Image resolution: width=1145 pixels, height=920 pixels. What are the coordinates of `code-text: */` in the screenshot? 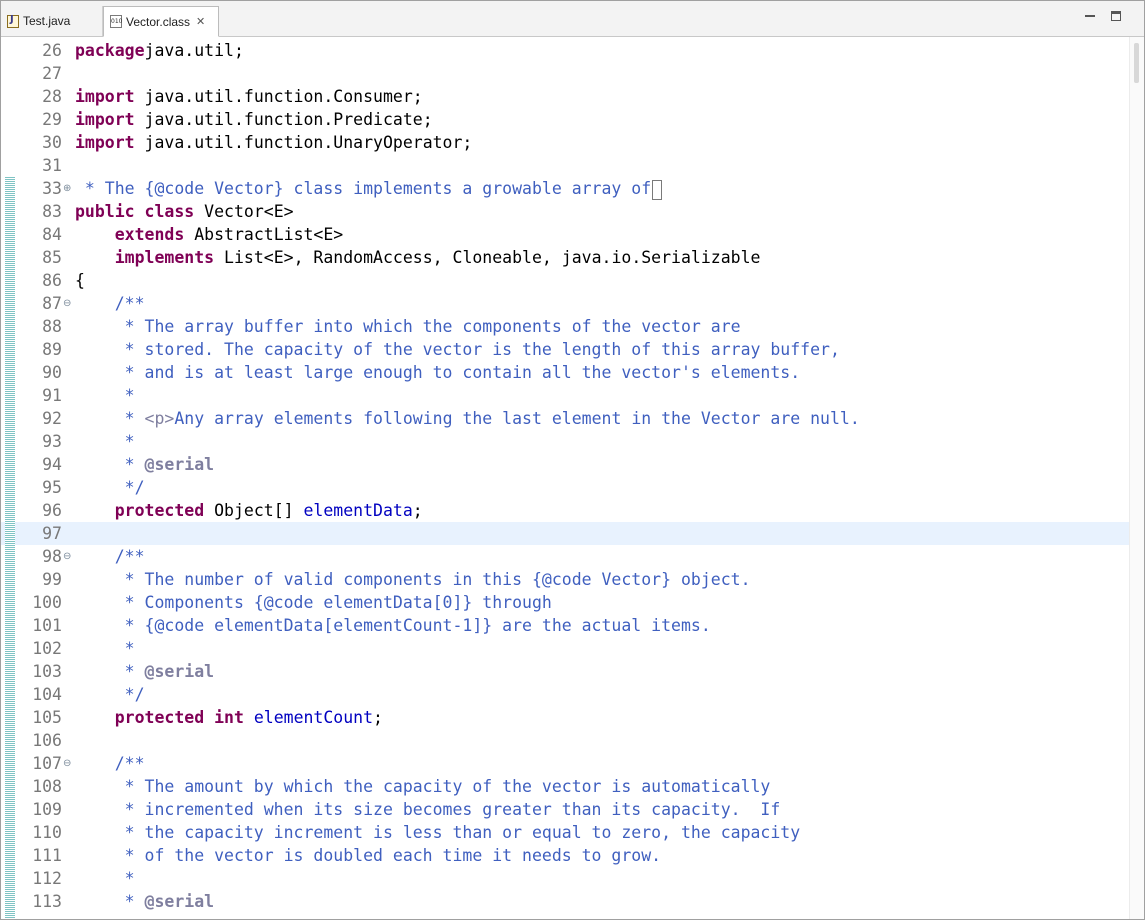 It's located at (110, 487).